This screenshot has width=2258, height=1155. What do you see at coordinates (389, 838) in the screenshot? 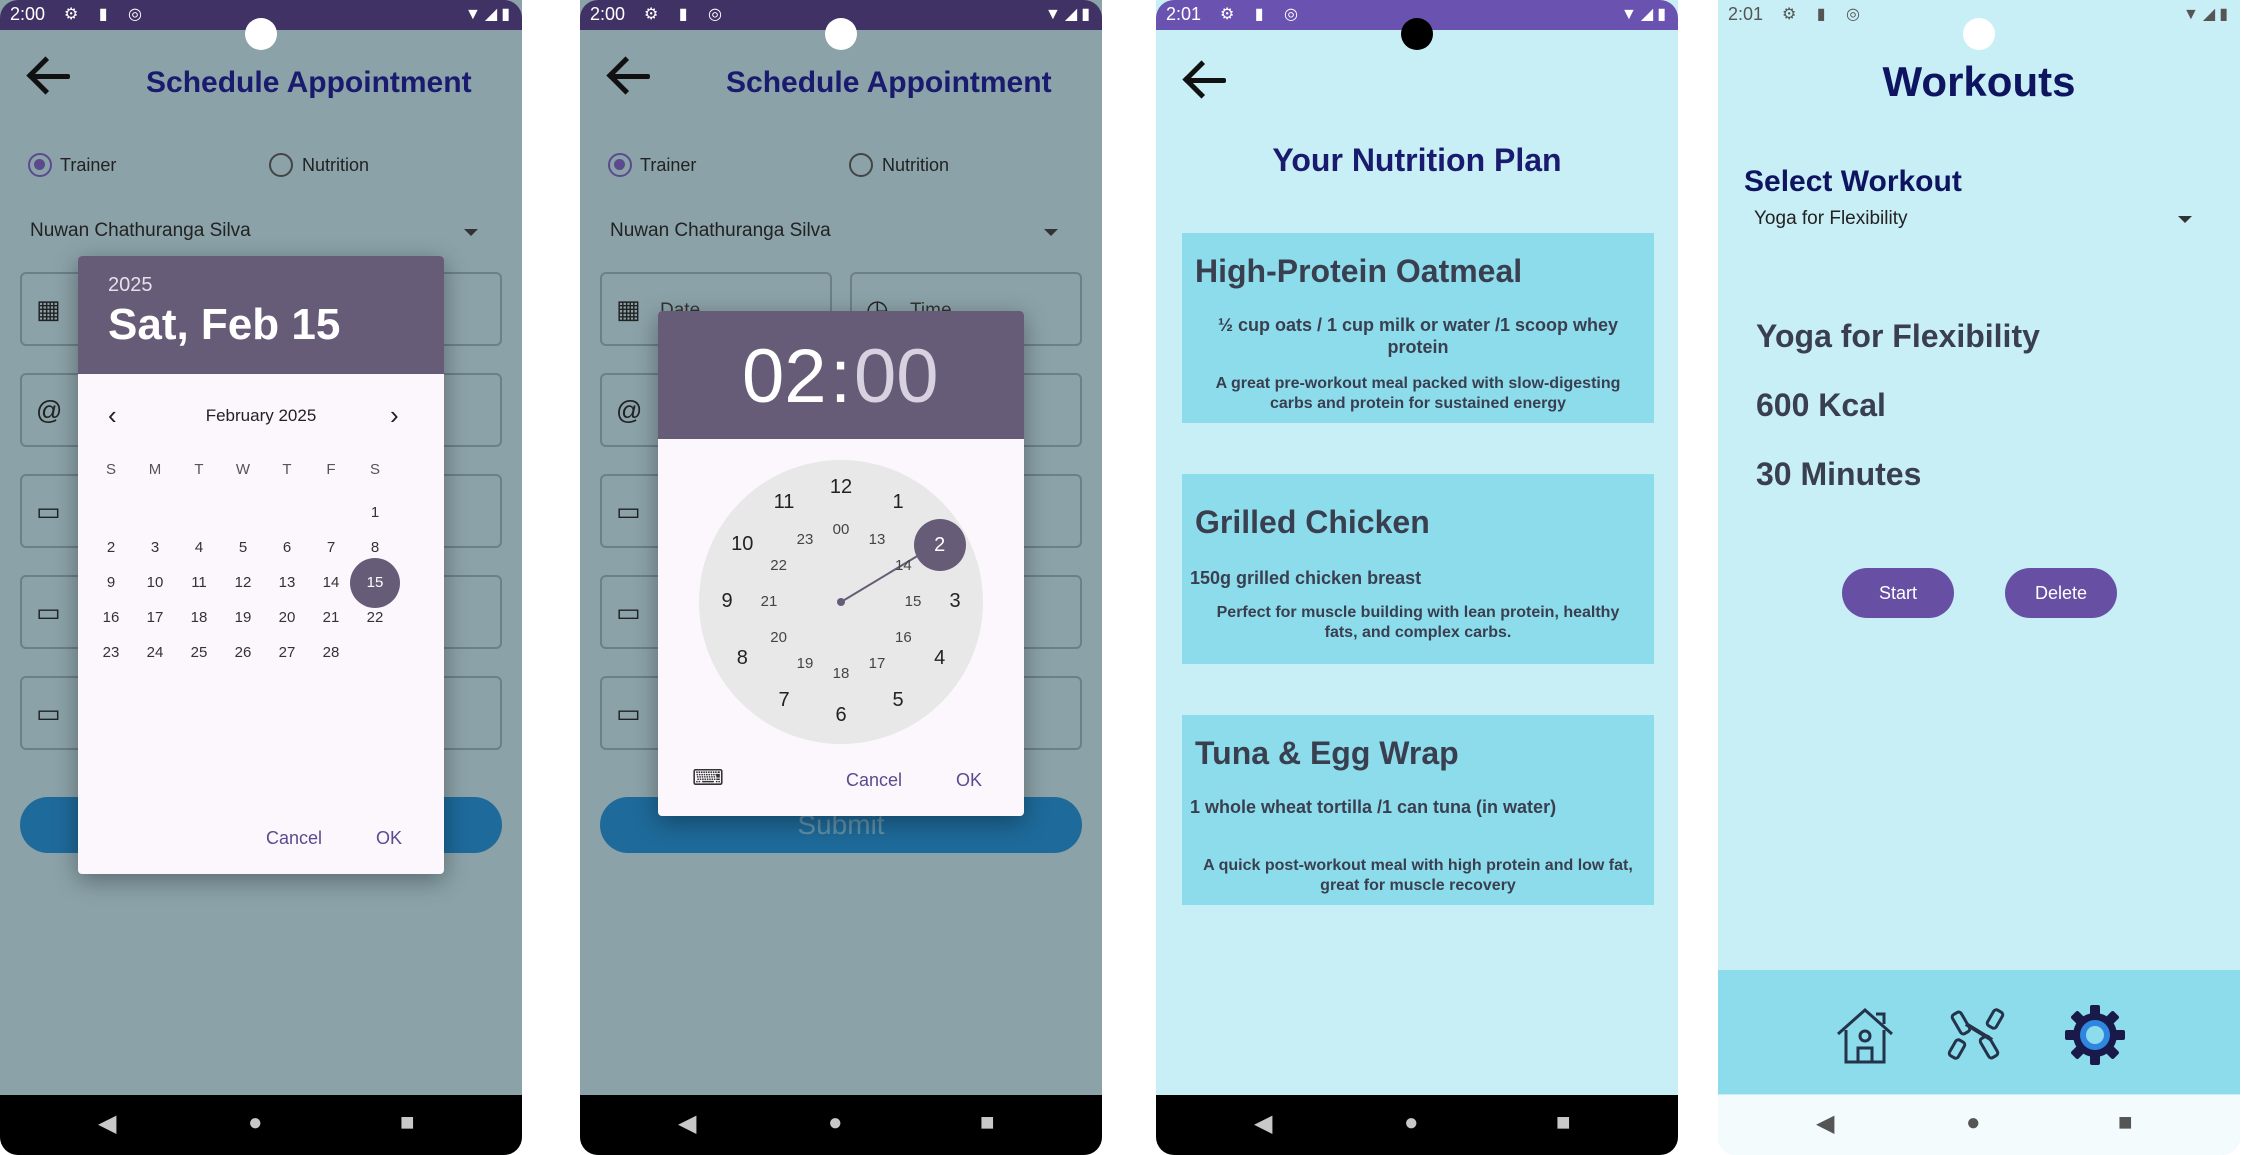
I see `date-ok-button: OK` at bounding box center [389, 838].